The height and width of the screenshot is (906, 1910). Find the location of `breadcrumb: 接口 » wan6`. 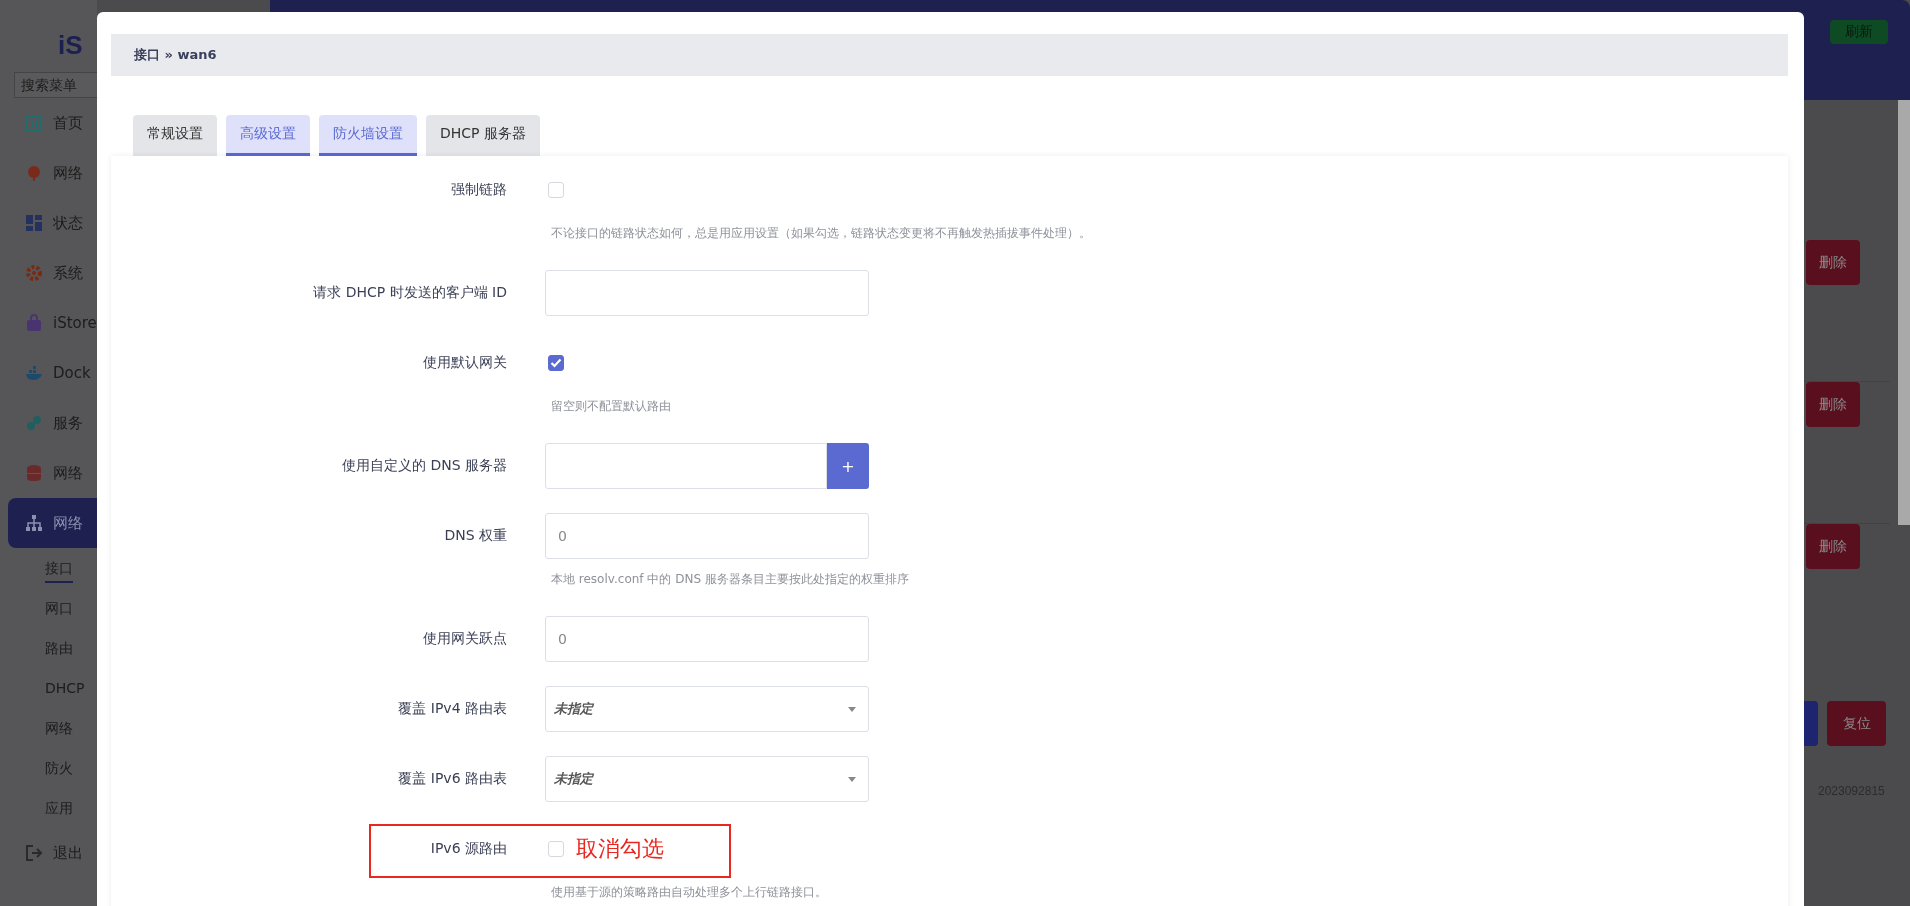

breadcrumb: 接口 » wan6 is located at coordinates (949, 55).